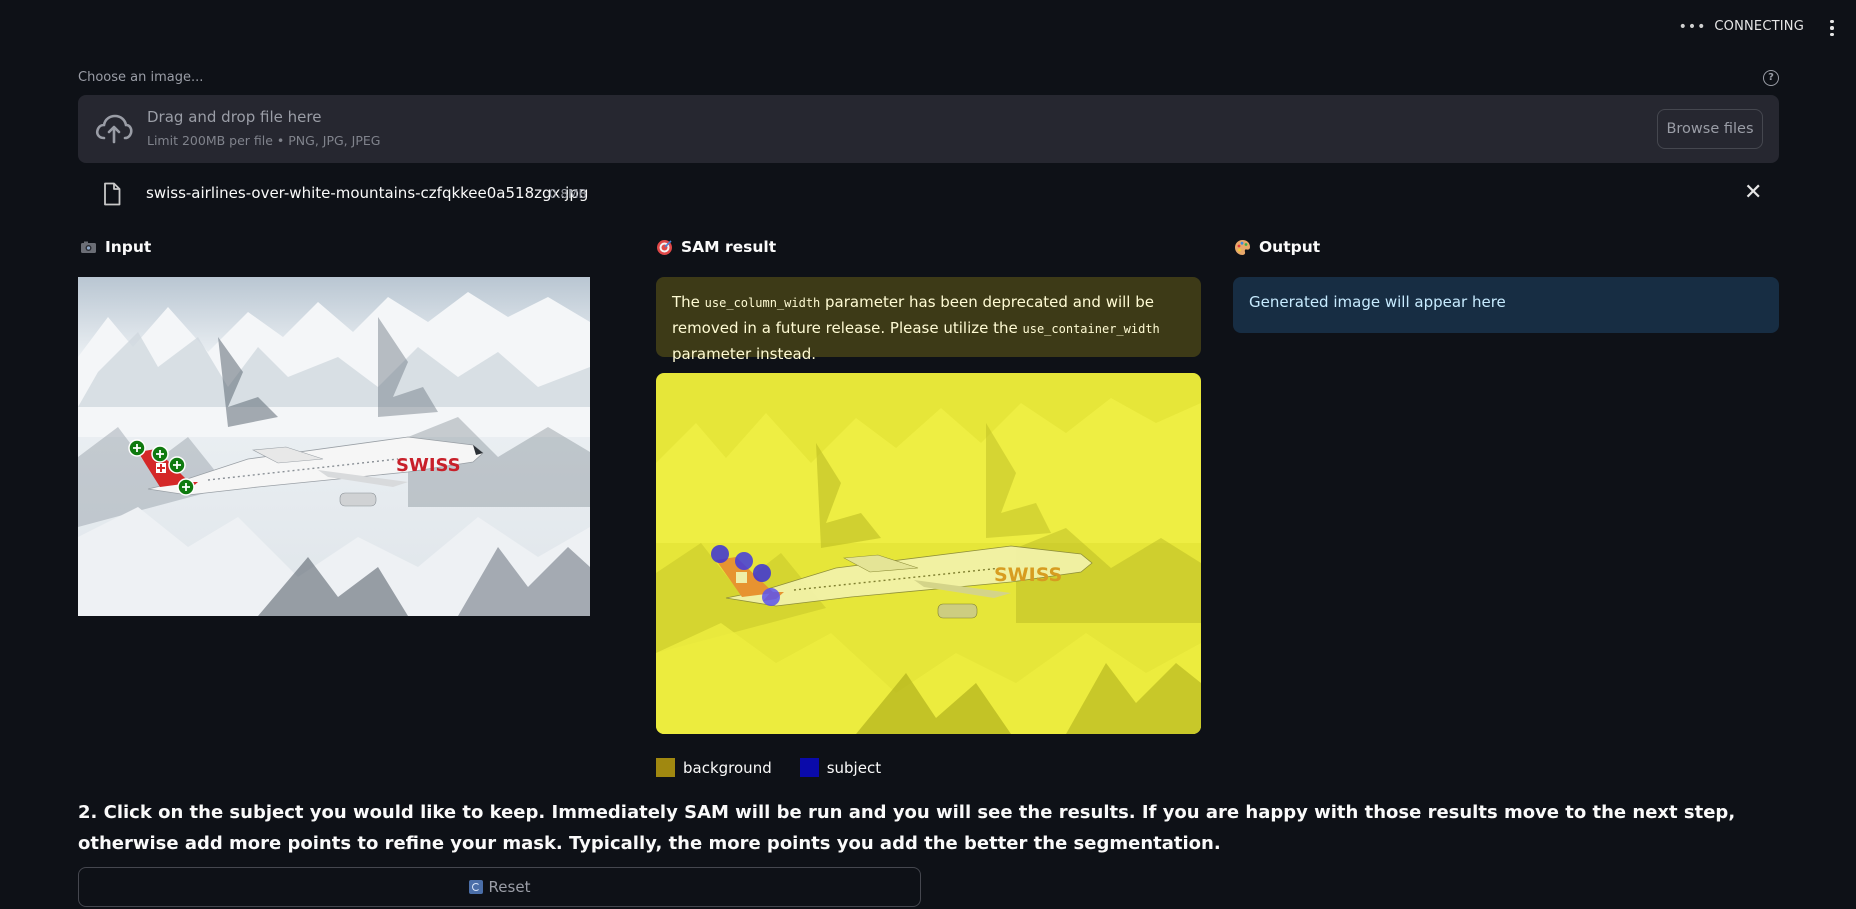 Image resolution: width=1856 pixels, height=909 pixels. I want to click on mountain-plane-image: SWISS, so click(334, 446).